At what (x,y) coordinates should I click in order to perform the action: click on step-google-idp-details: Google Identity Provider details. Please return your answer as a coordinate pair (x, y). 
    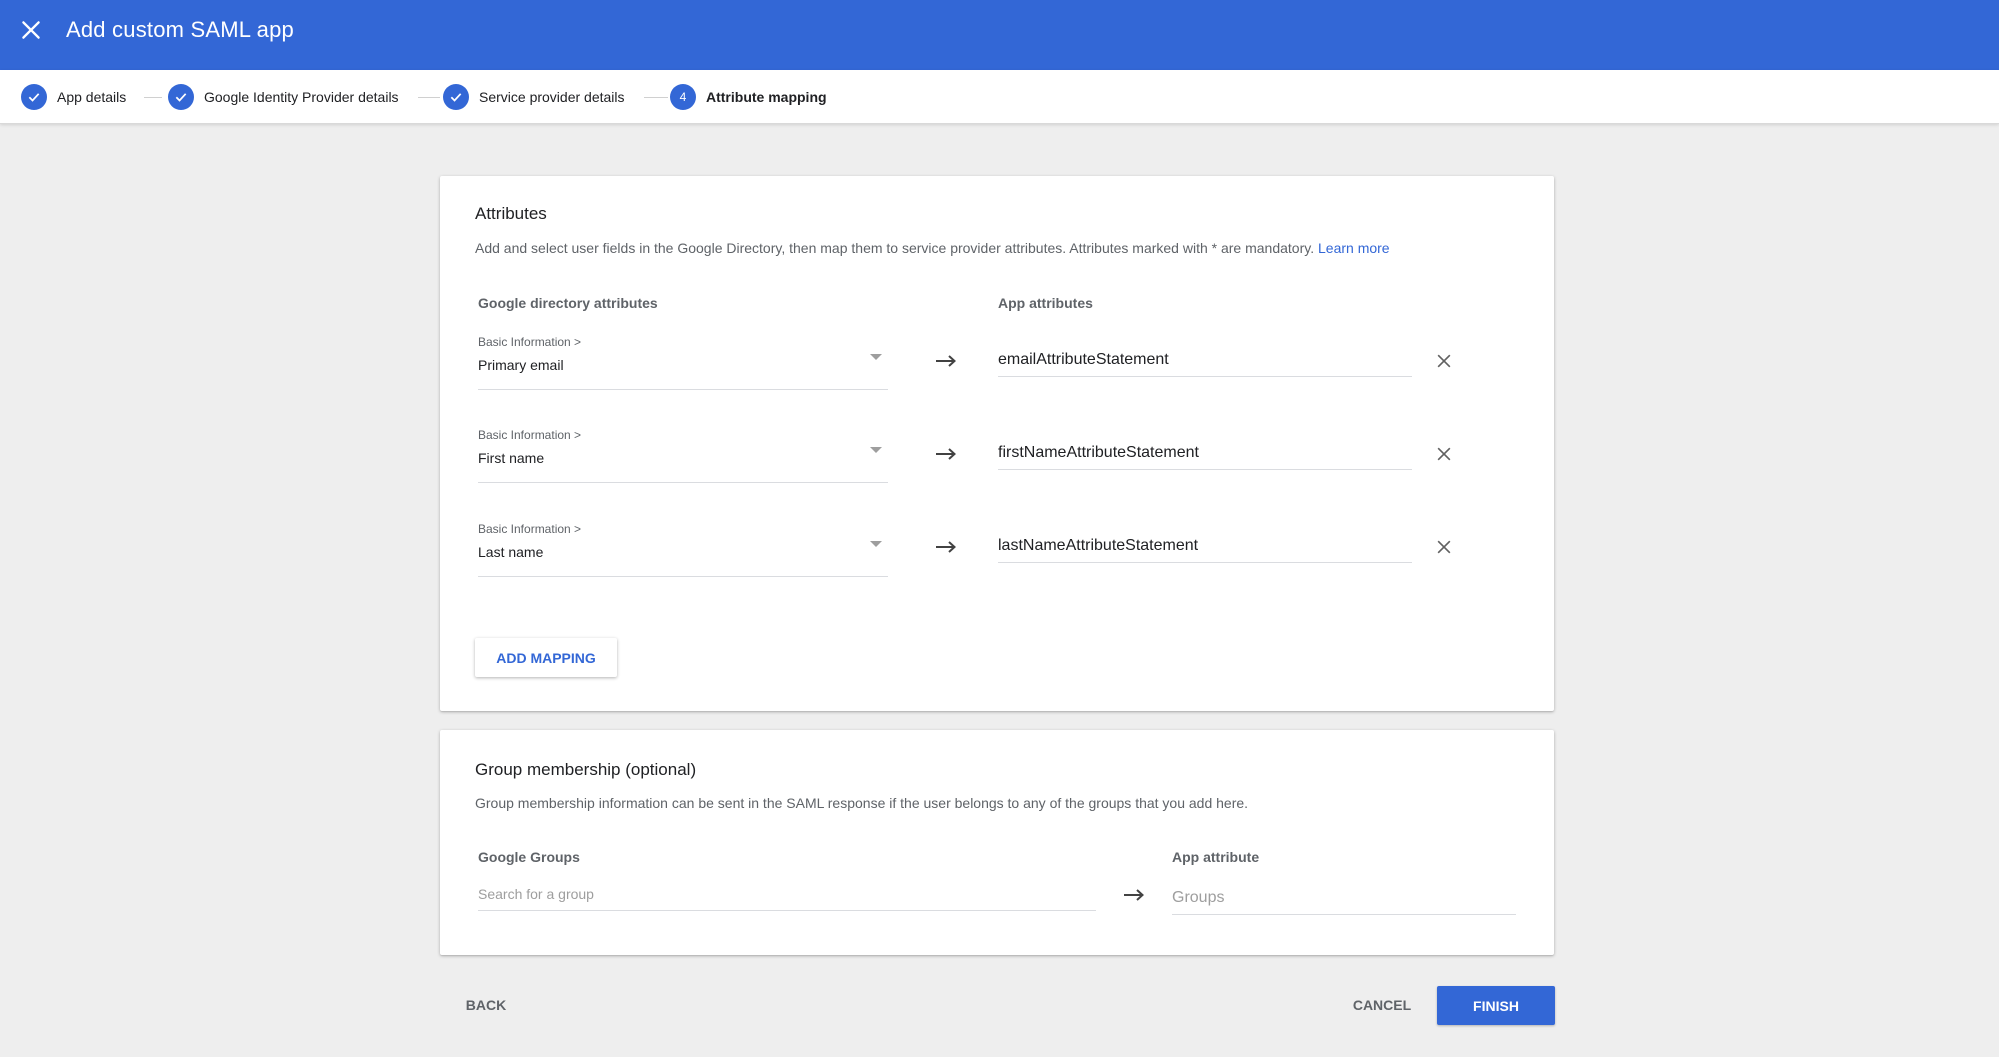
    Looking at the image, I should click on (290, 97).